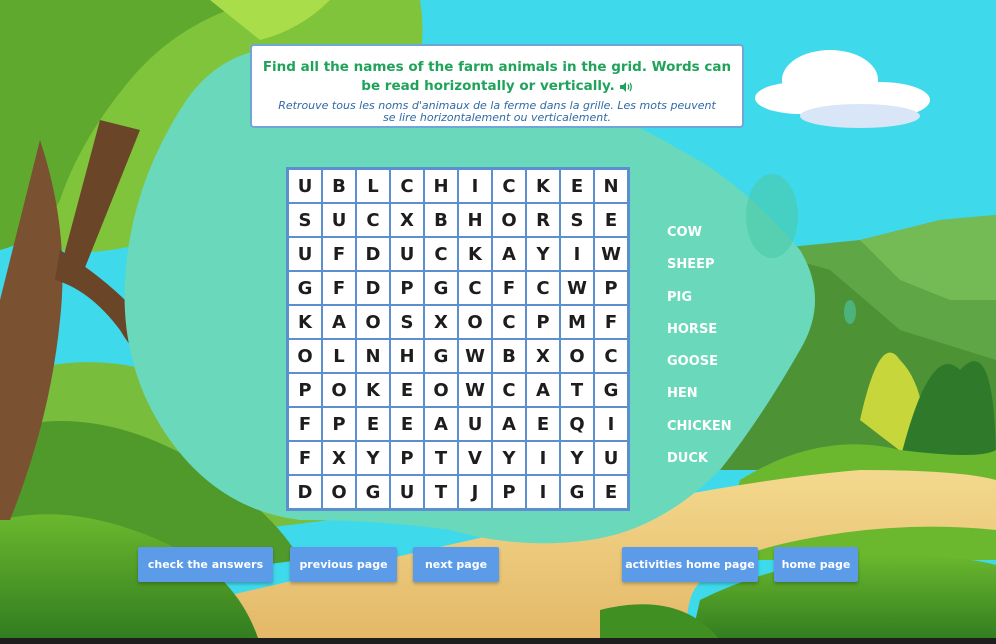 This screenshot has width=996, height=644. I want to click on grid-cell: Q, so click(577, 424).